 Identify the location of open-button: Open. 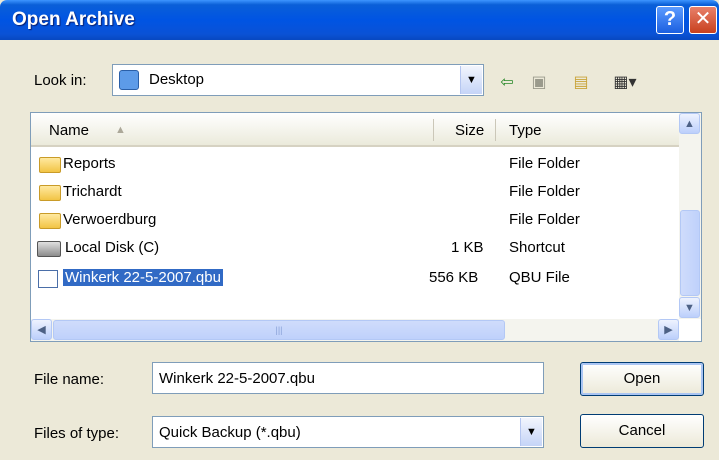
(642, 379).